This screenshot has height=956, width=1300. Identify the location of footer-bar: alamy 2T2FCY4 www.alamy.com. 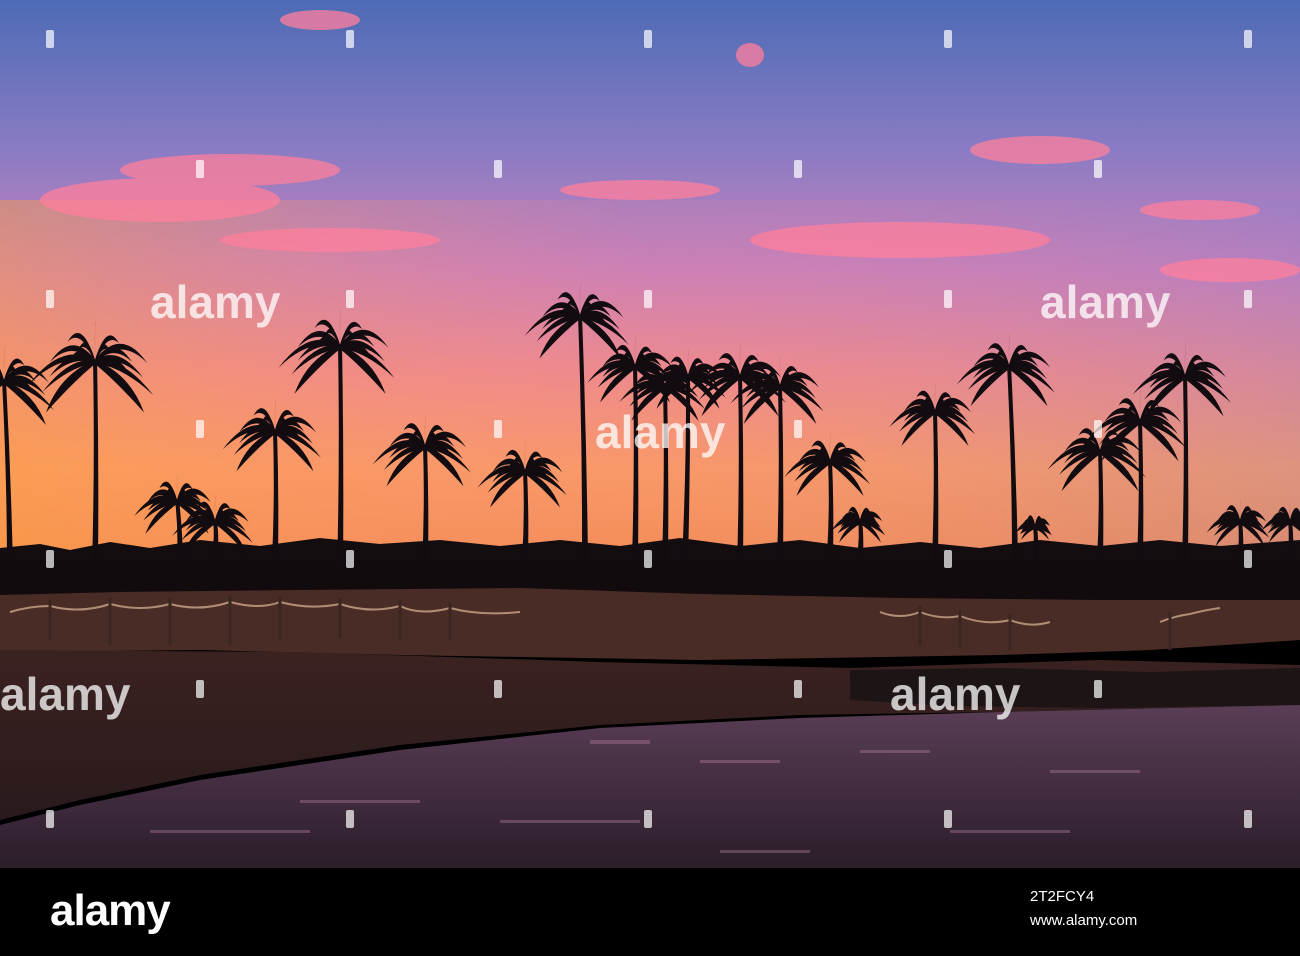
(650, 912).